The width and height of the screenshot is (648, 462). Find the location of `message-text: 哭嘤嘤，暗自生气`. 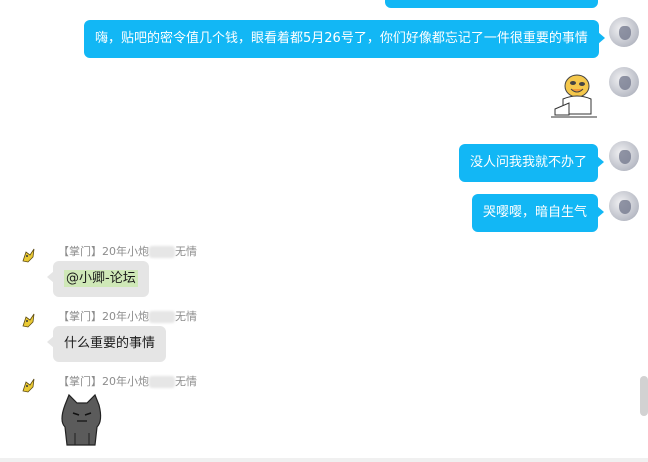

message-text: 哭嘤嘤，暗自生气 is located at coordinates (535, 212).